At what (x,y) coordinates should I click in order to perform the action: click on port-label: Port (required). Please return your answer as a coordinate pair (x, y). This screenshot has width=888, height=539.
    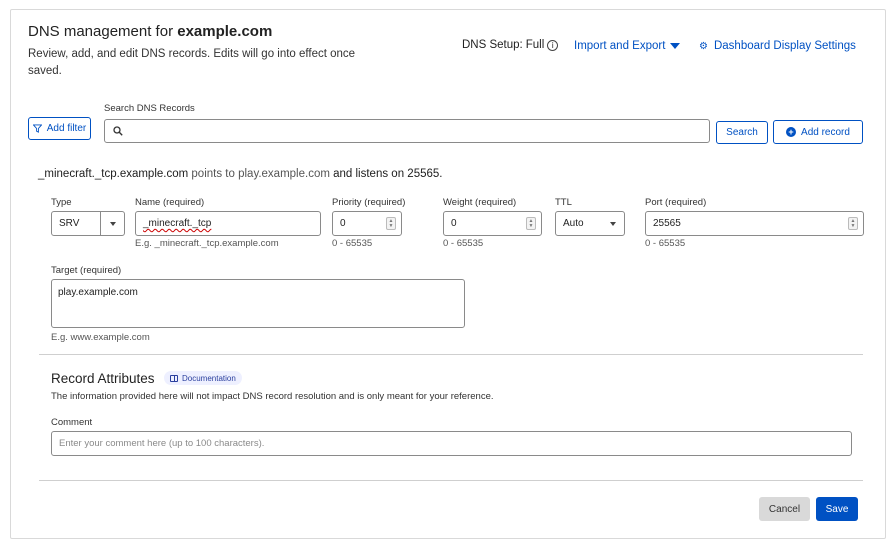
    Looking at the image, I should click on (676, 202).